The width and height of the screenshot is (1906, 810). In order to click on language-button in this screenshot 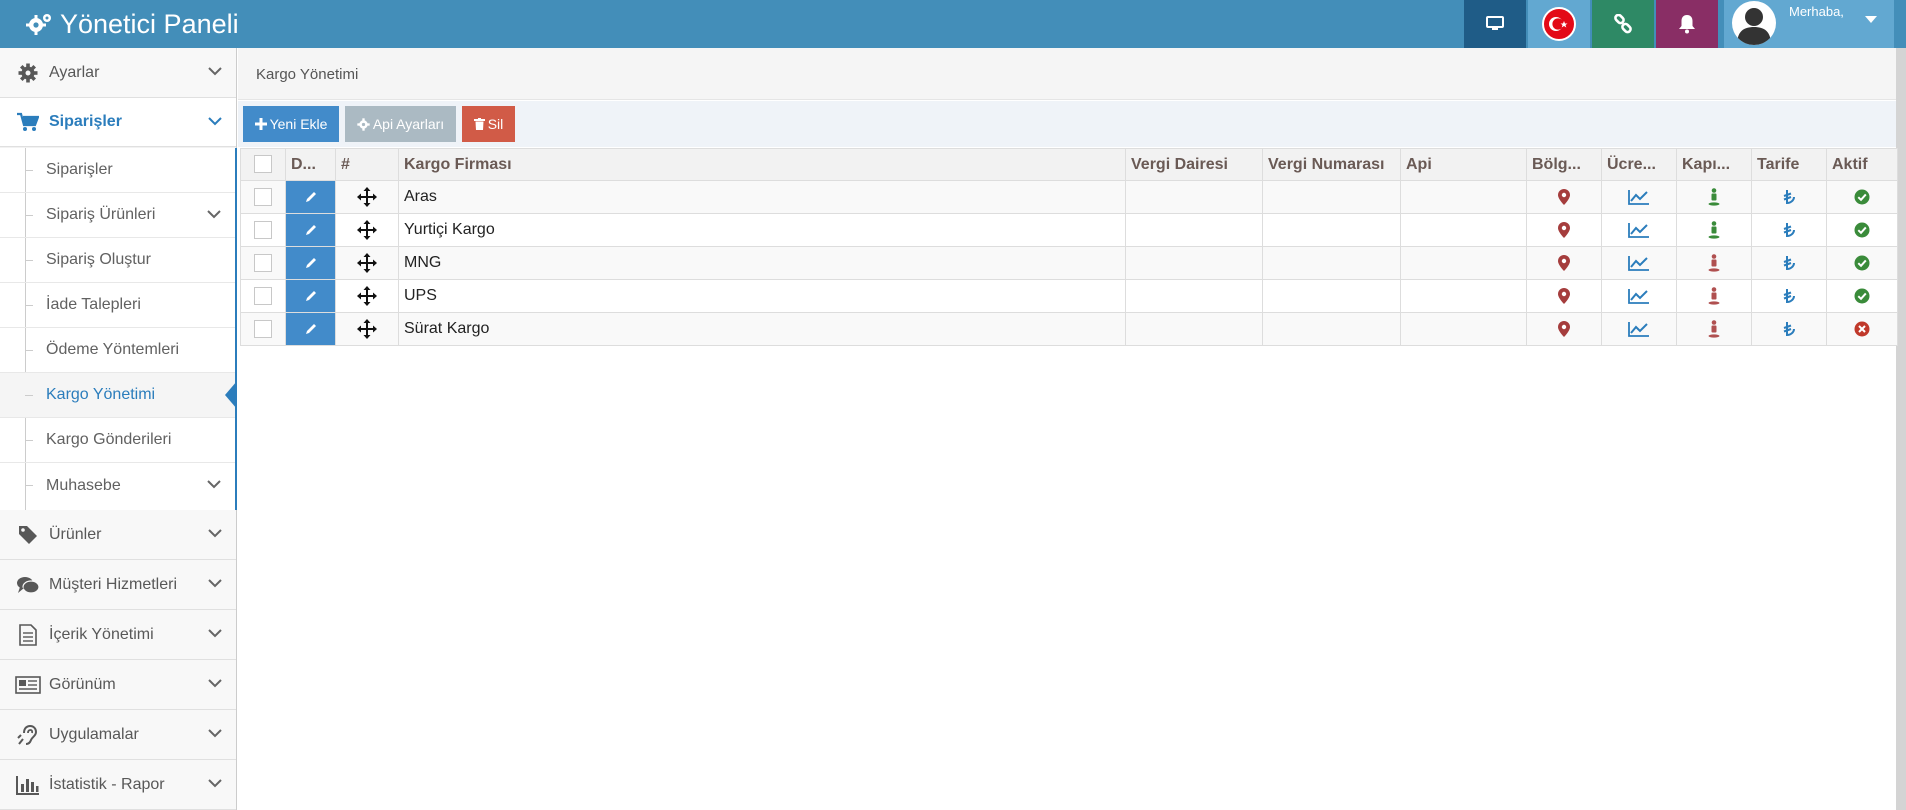, I will do `click(1559, 24)`.